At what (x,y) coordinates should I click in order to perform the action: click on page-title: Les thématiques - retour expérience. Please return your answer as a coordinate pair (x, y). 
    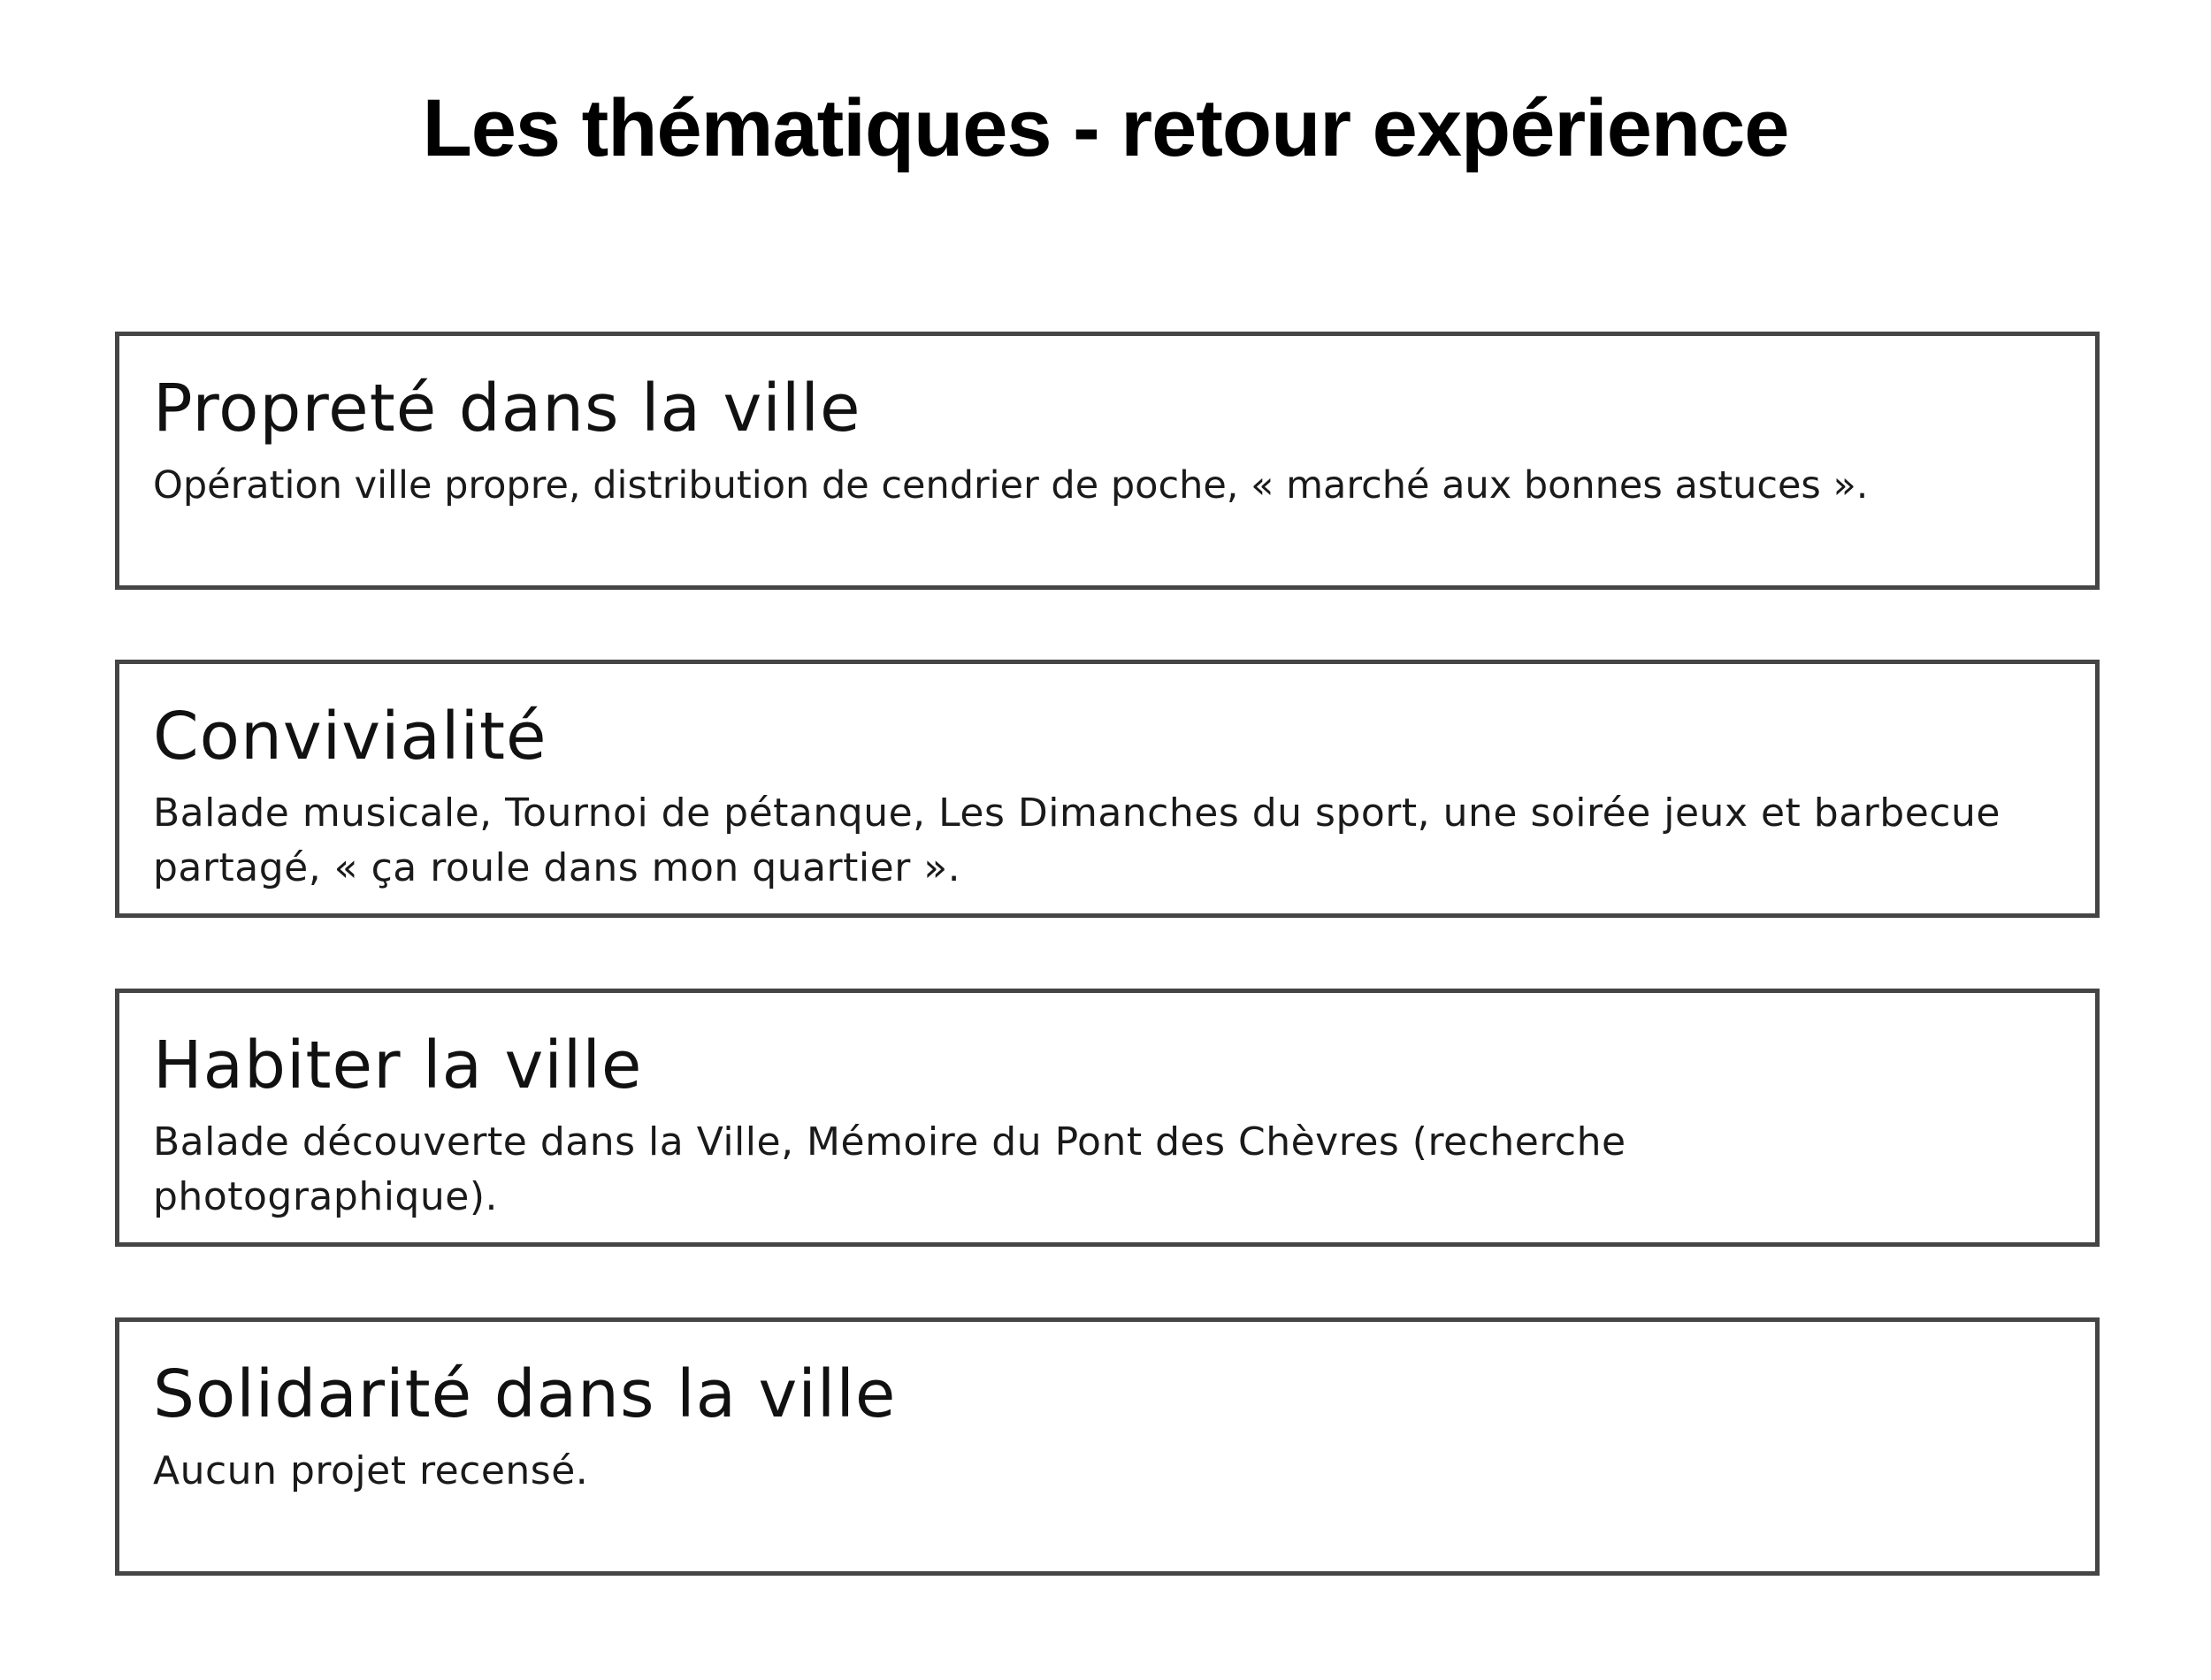
    Looking at the image, I should click on (1106, 128).